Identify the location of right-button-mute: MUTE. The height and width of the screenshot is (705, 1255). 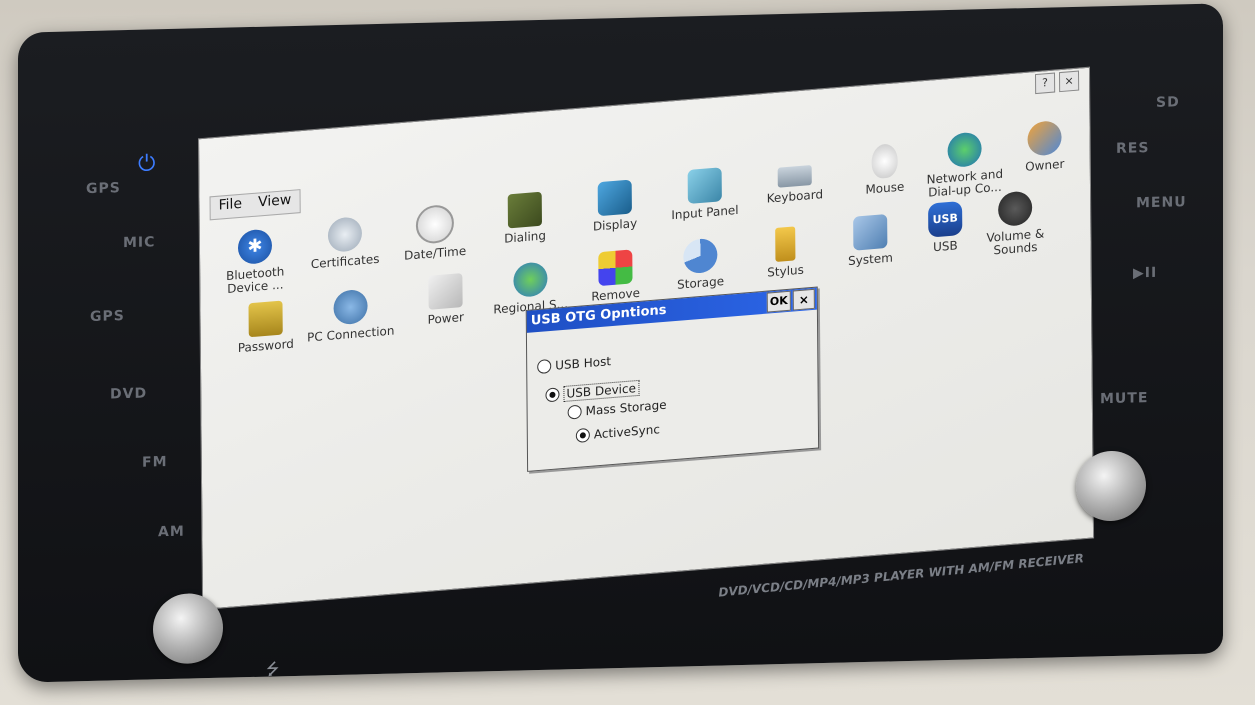
(1124, 398).